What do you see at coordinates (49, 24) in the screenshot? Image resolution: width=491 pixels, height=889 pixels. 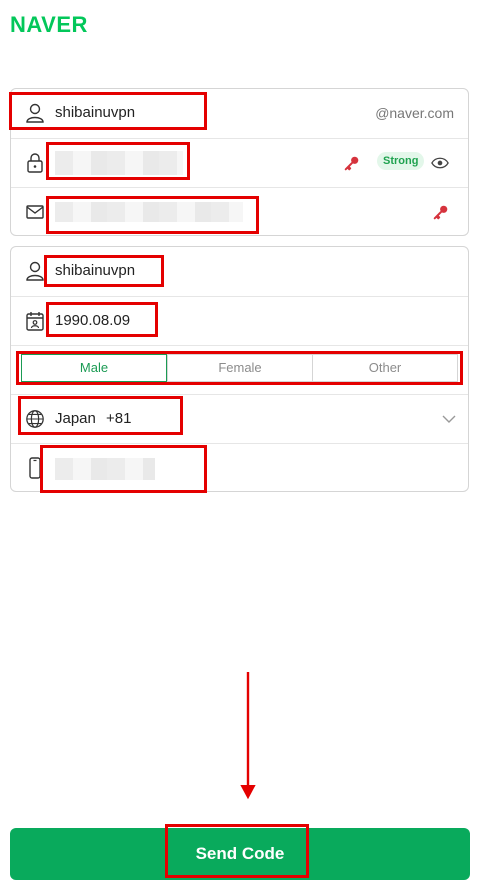 I see `naver-logo: NAVER` at bounding box center [49, 24].